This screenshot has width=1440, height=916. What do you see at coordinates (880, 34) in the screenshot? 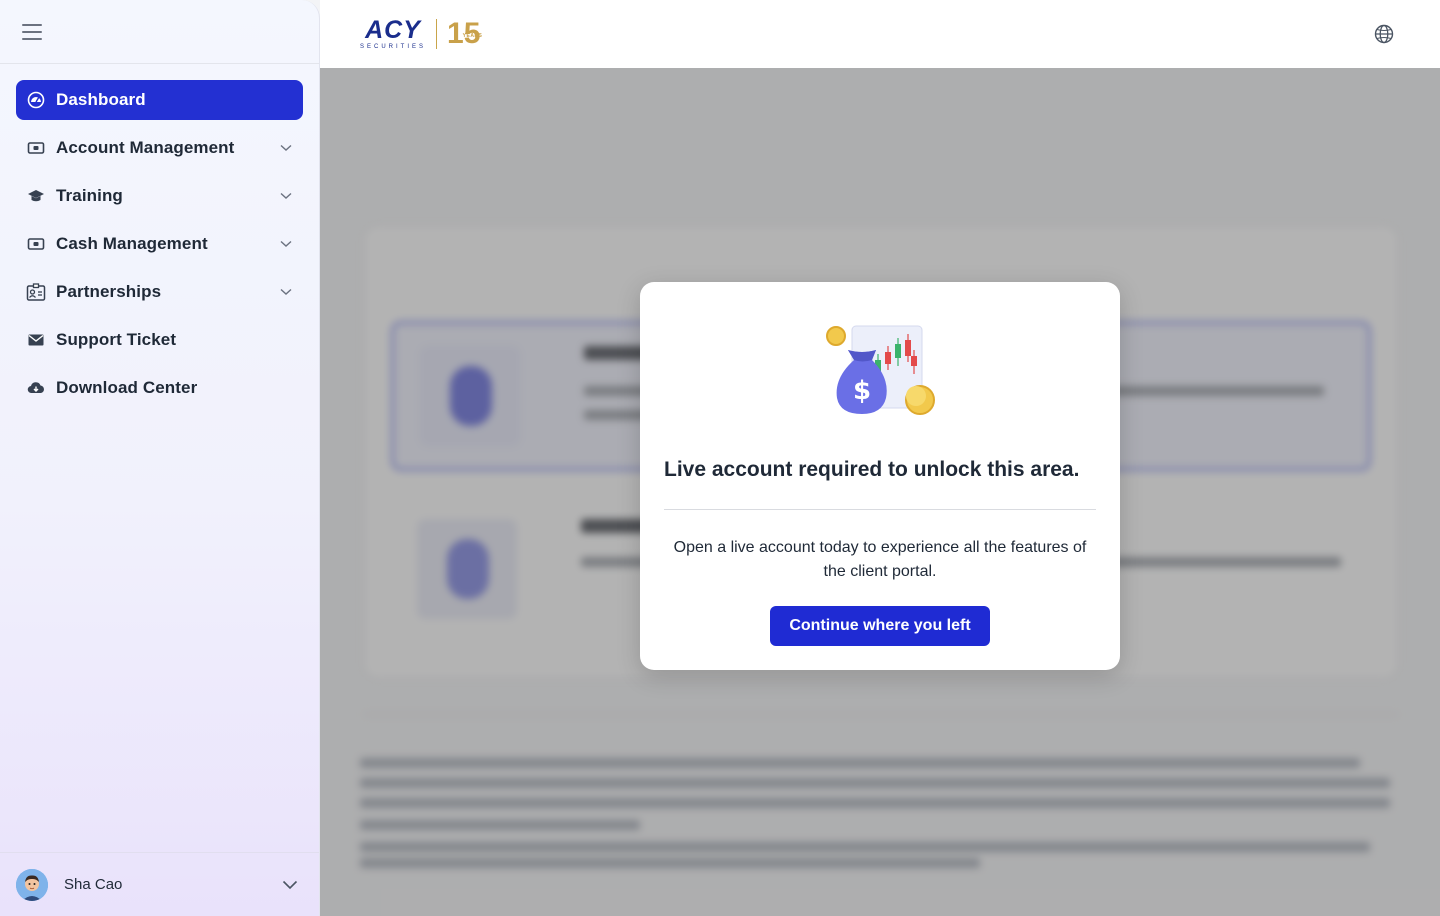
I see `top-header: ACY SECURITIES 15 YEARS` at bounding box center [880, 34].